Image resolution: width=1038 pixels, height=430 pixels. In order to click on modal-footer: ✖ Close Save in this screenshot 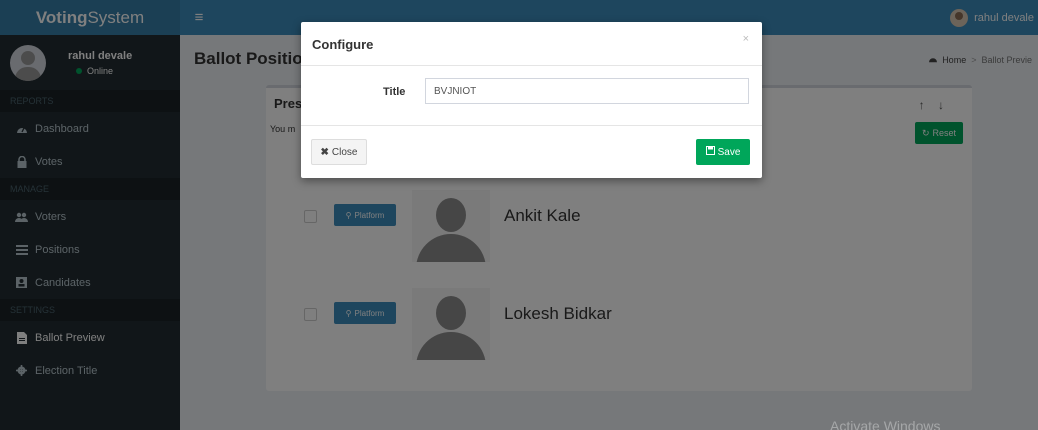, I will do `click(531, 152)`.